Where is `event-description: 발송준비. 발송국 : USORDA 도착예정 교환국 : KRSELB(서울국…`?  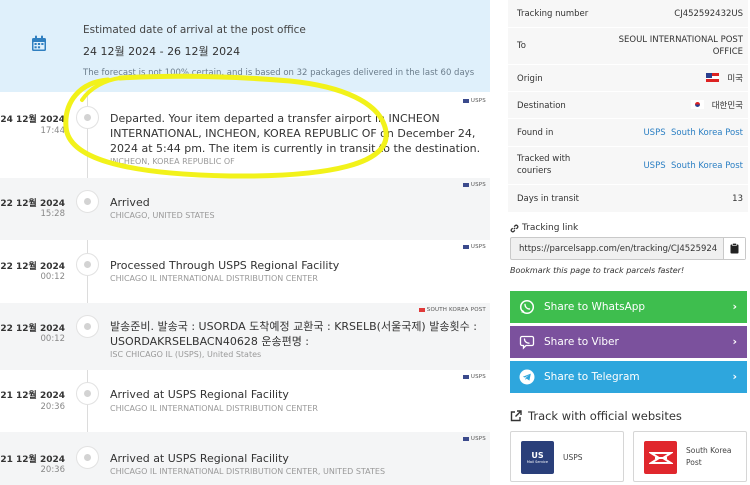 event-description: 발송준비. 발송국 : USORDA 도착예정 교환국 : KRSELB(서울국… is located at coordinates (293, 334).